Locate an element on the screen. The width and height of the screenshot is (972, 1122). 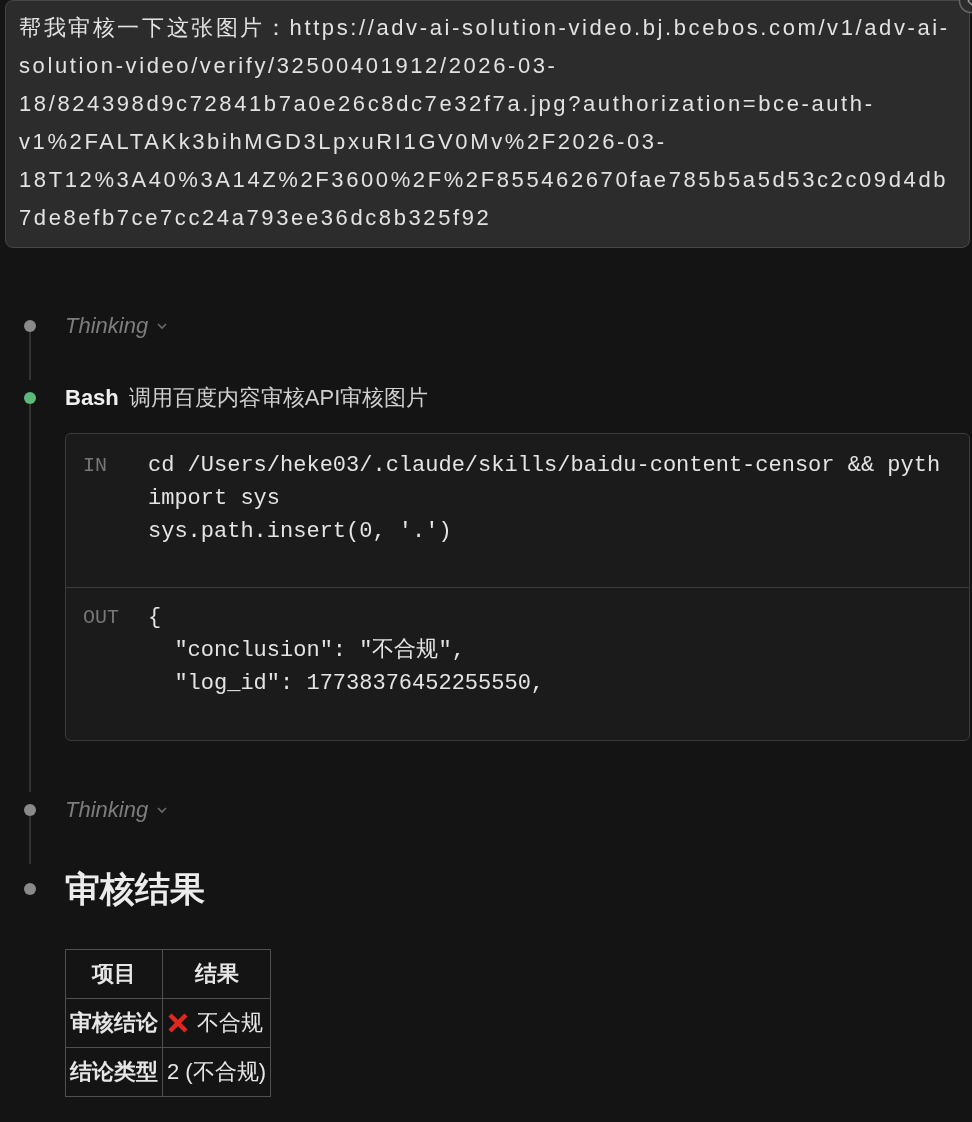
table-cell: 结论类型 is located at coordinates (114, 1072).